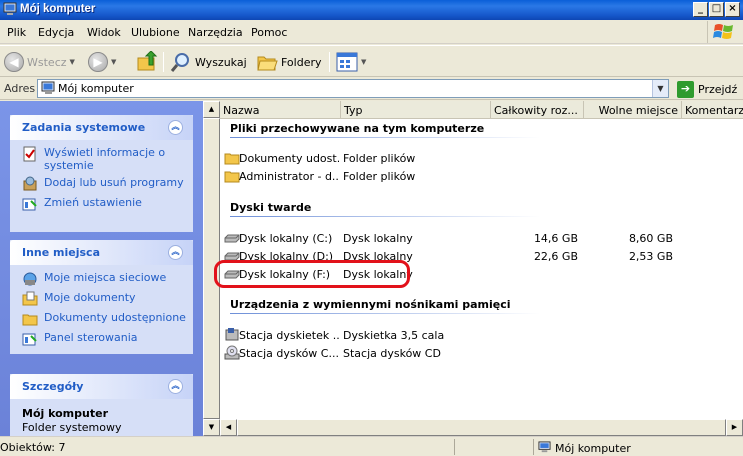  I want to click on back-button: ◀ Wstecz ▼, so click(39, 62).